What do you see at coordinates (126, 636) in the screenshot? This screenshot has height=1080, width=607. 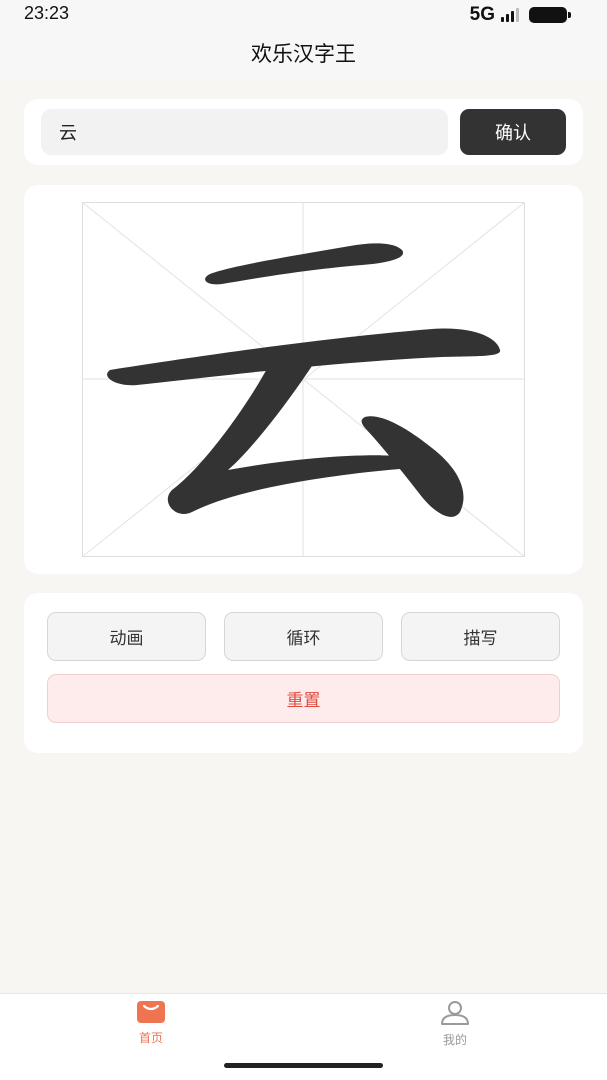 I see `animate-button: 动画` at bounding box center [126, 636].